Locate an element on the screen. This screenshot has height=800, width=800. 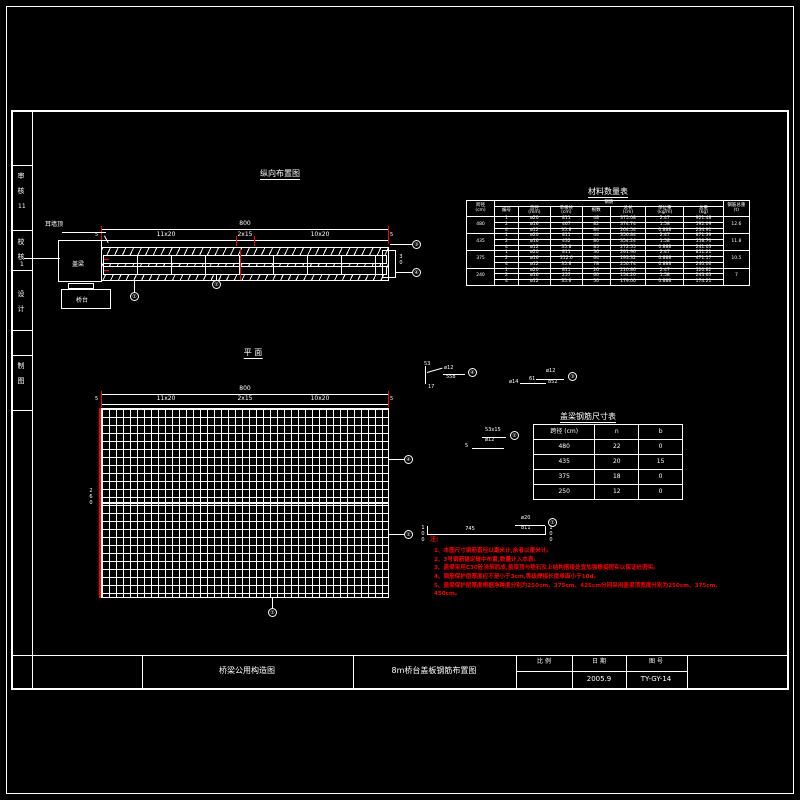
cell-span: 435 is located at coordinates (480, 242).